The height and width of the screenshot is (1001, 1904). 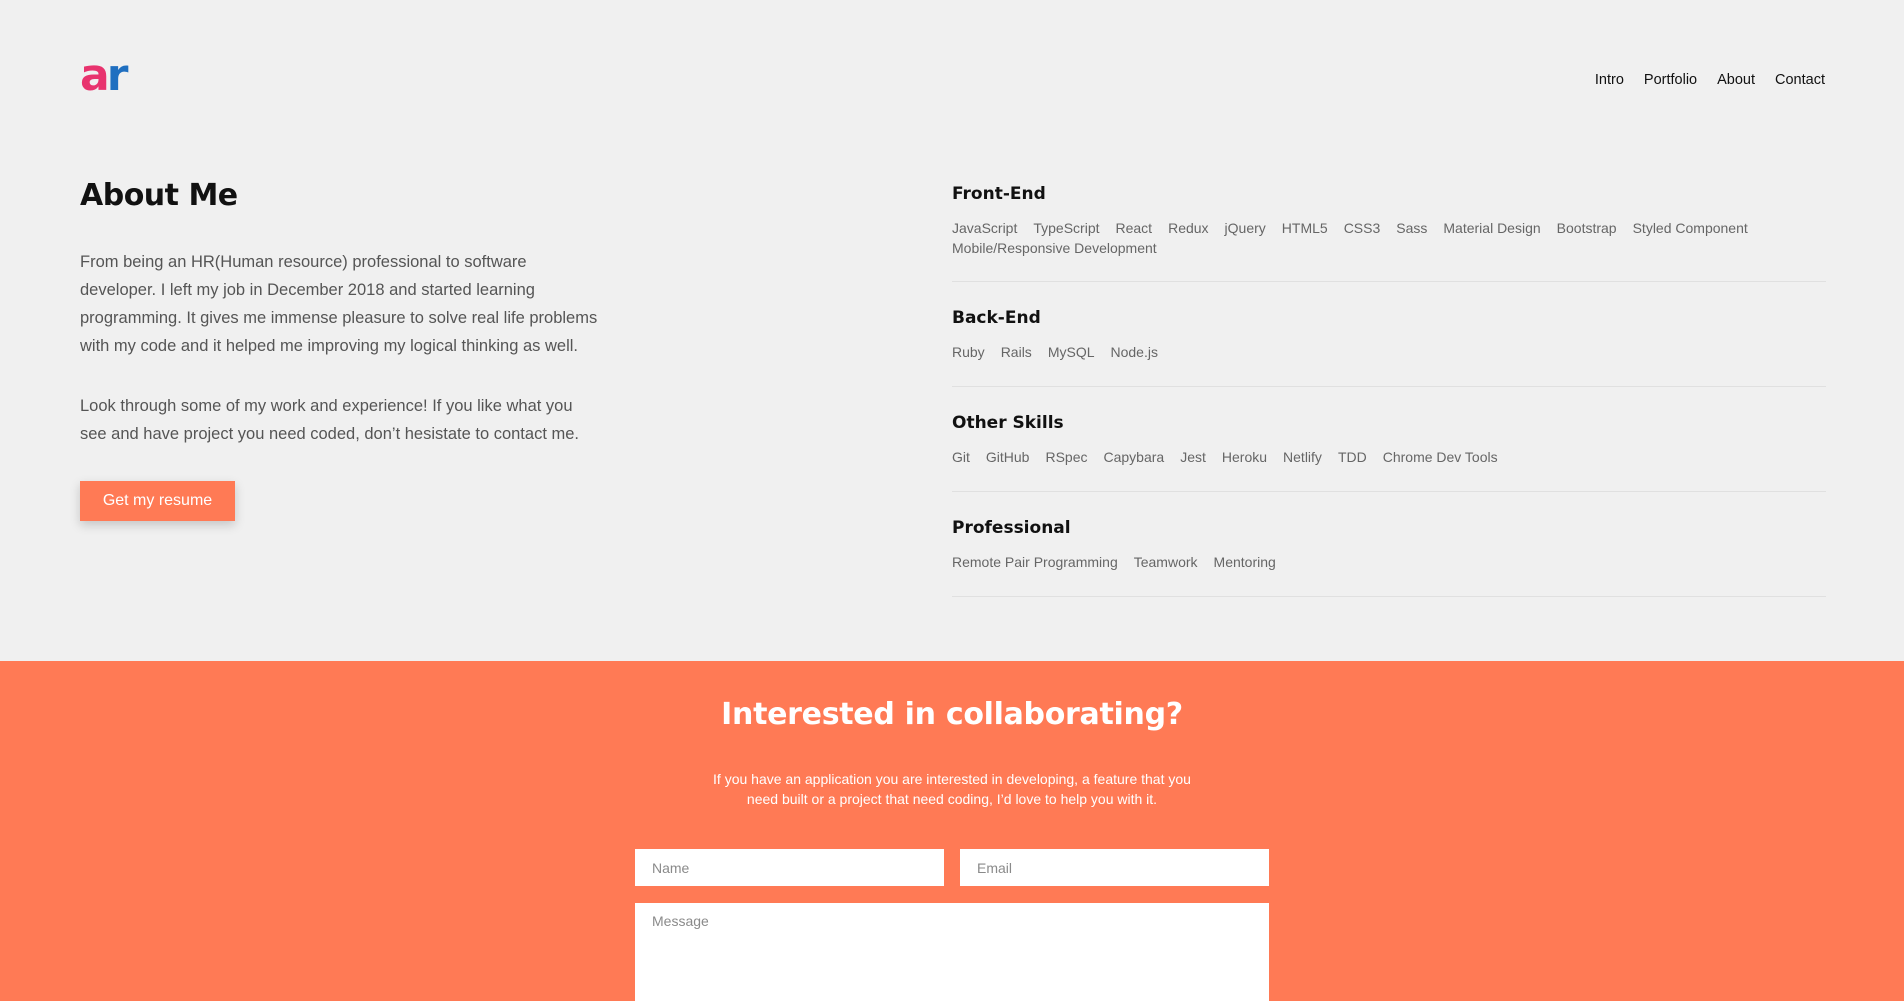 I want to click on skill-group-title: Front-End, so click(x=999, y=194).